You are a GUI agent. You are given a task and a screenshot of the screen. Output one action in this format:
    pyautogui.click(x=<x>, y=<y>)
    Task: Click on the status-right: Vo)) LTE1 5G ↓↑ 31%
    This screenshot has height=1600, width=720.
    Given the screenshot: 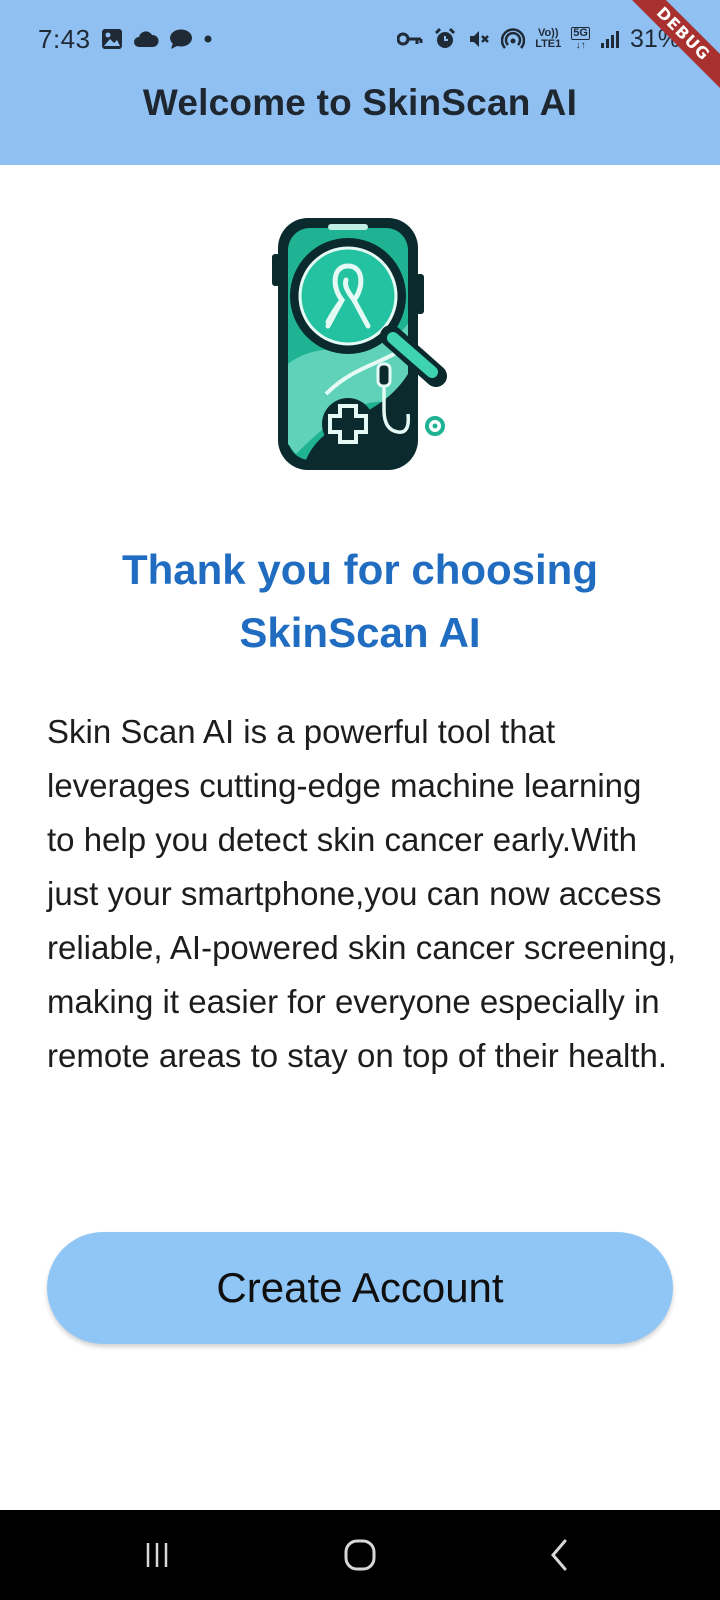 What is the action you would take?
    pyautogui.click(x=538, y=39)
    